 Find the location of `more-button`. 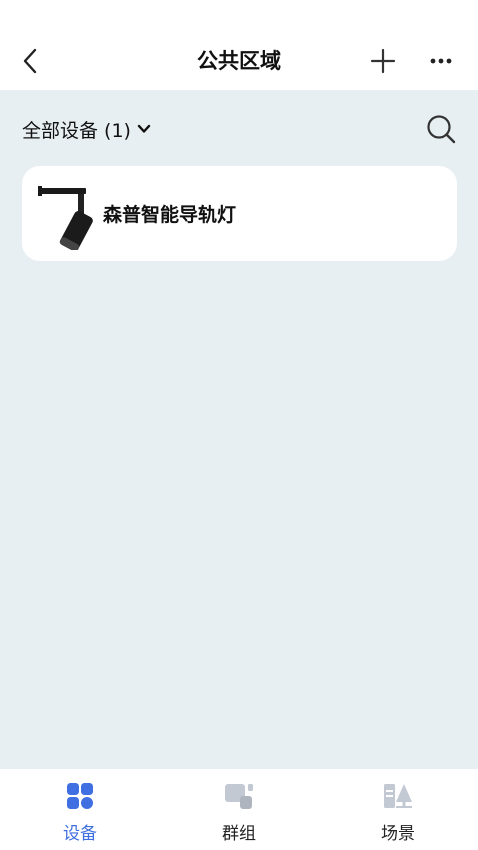

more-button is located at coordinates (441, 61).